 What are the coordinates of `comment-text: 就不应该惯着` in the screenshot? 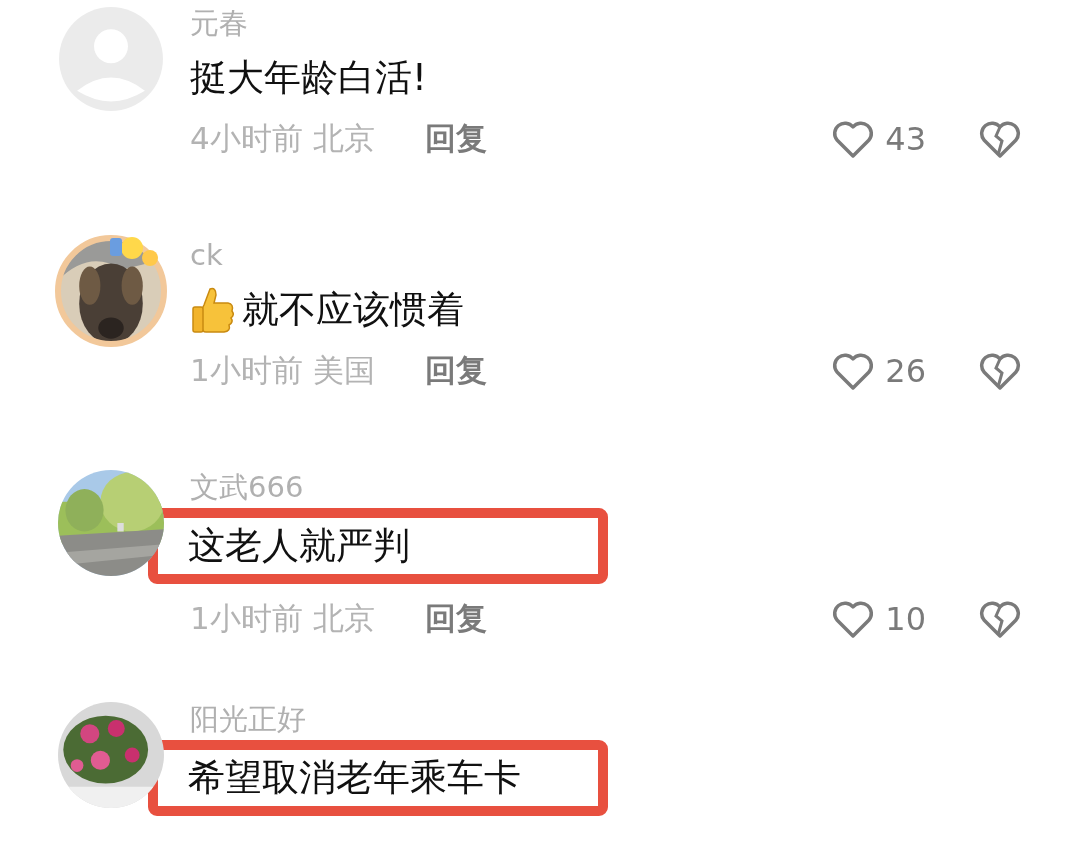 It's located at (353, 310).